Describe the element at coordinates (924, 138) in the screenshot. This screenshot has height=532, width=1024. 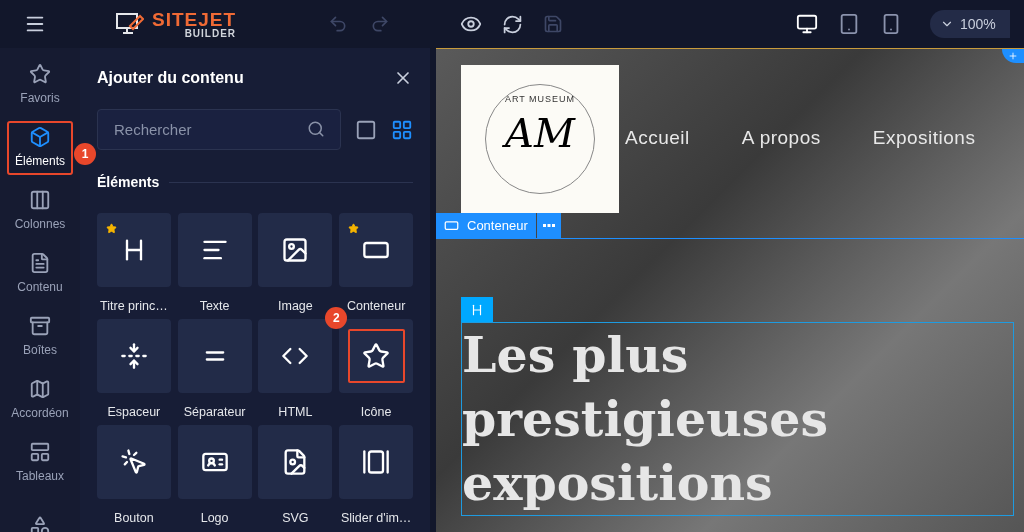
I see `nav-link: Expositions` at that location.